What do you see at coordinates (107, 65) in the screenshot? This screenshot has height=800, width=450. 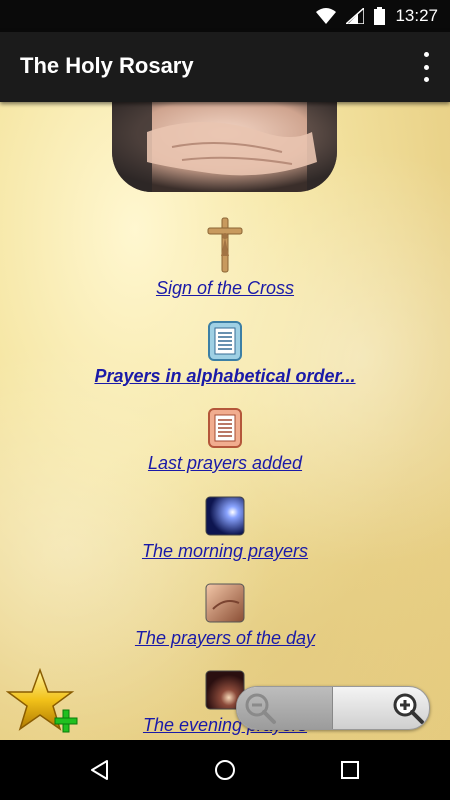 I see `app-title: The Holy Rosary` at bounding box center [107, 65].